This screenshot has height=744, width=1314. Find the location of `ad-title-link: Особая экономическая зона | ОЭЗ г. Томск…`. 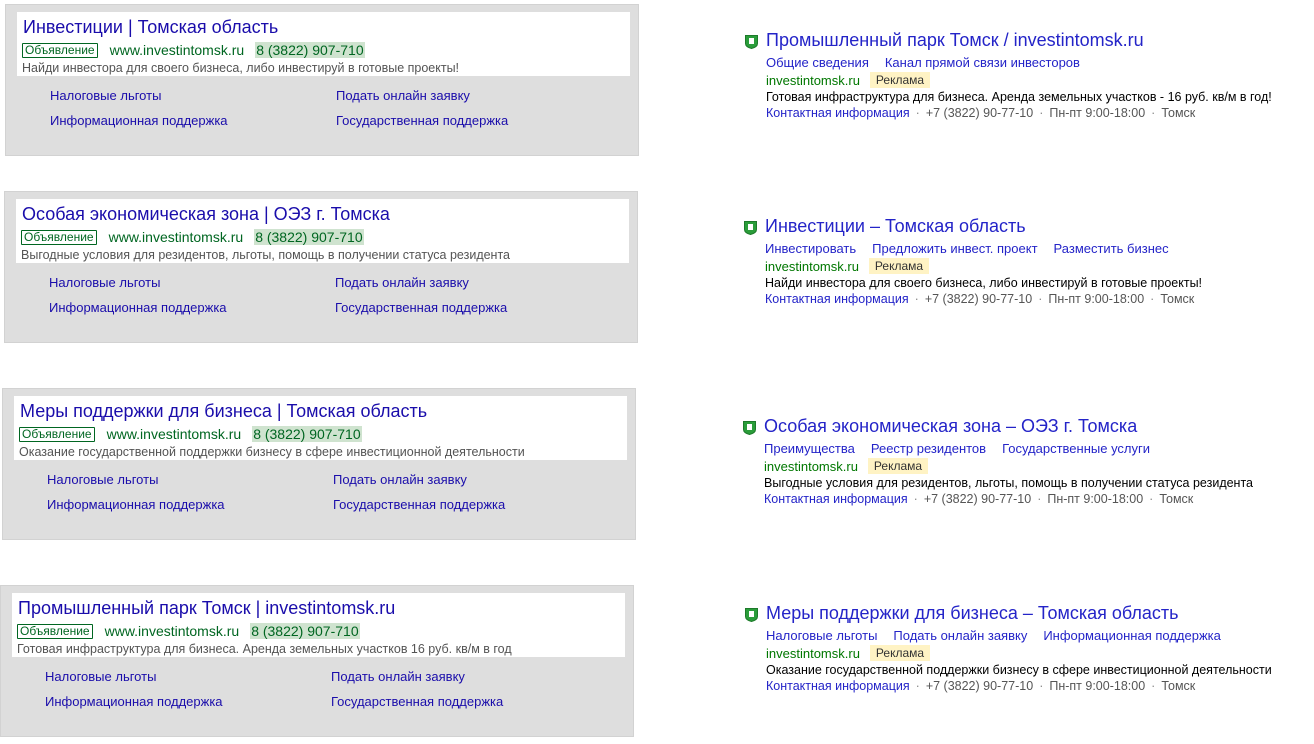

ad-title-link: Особая экономическая зона | ОЭЗ г. Томск… is located at coordinates (206, 214).